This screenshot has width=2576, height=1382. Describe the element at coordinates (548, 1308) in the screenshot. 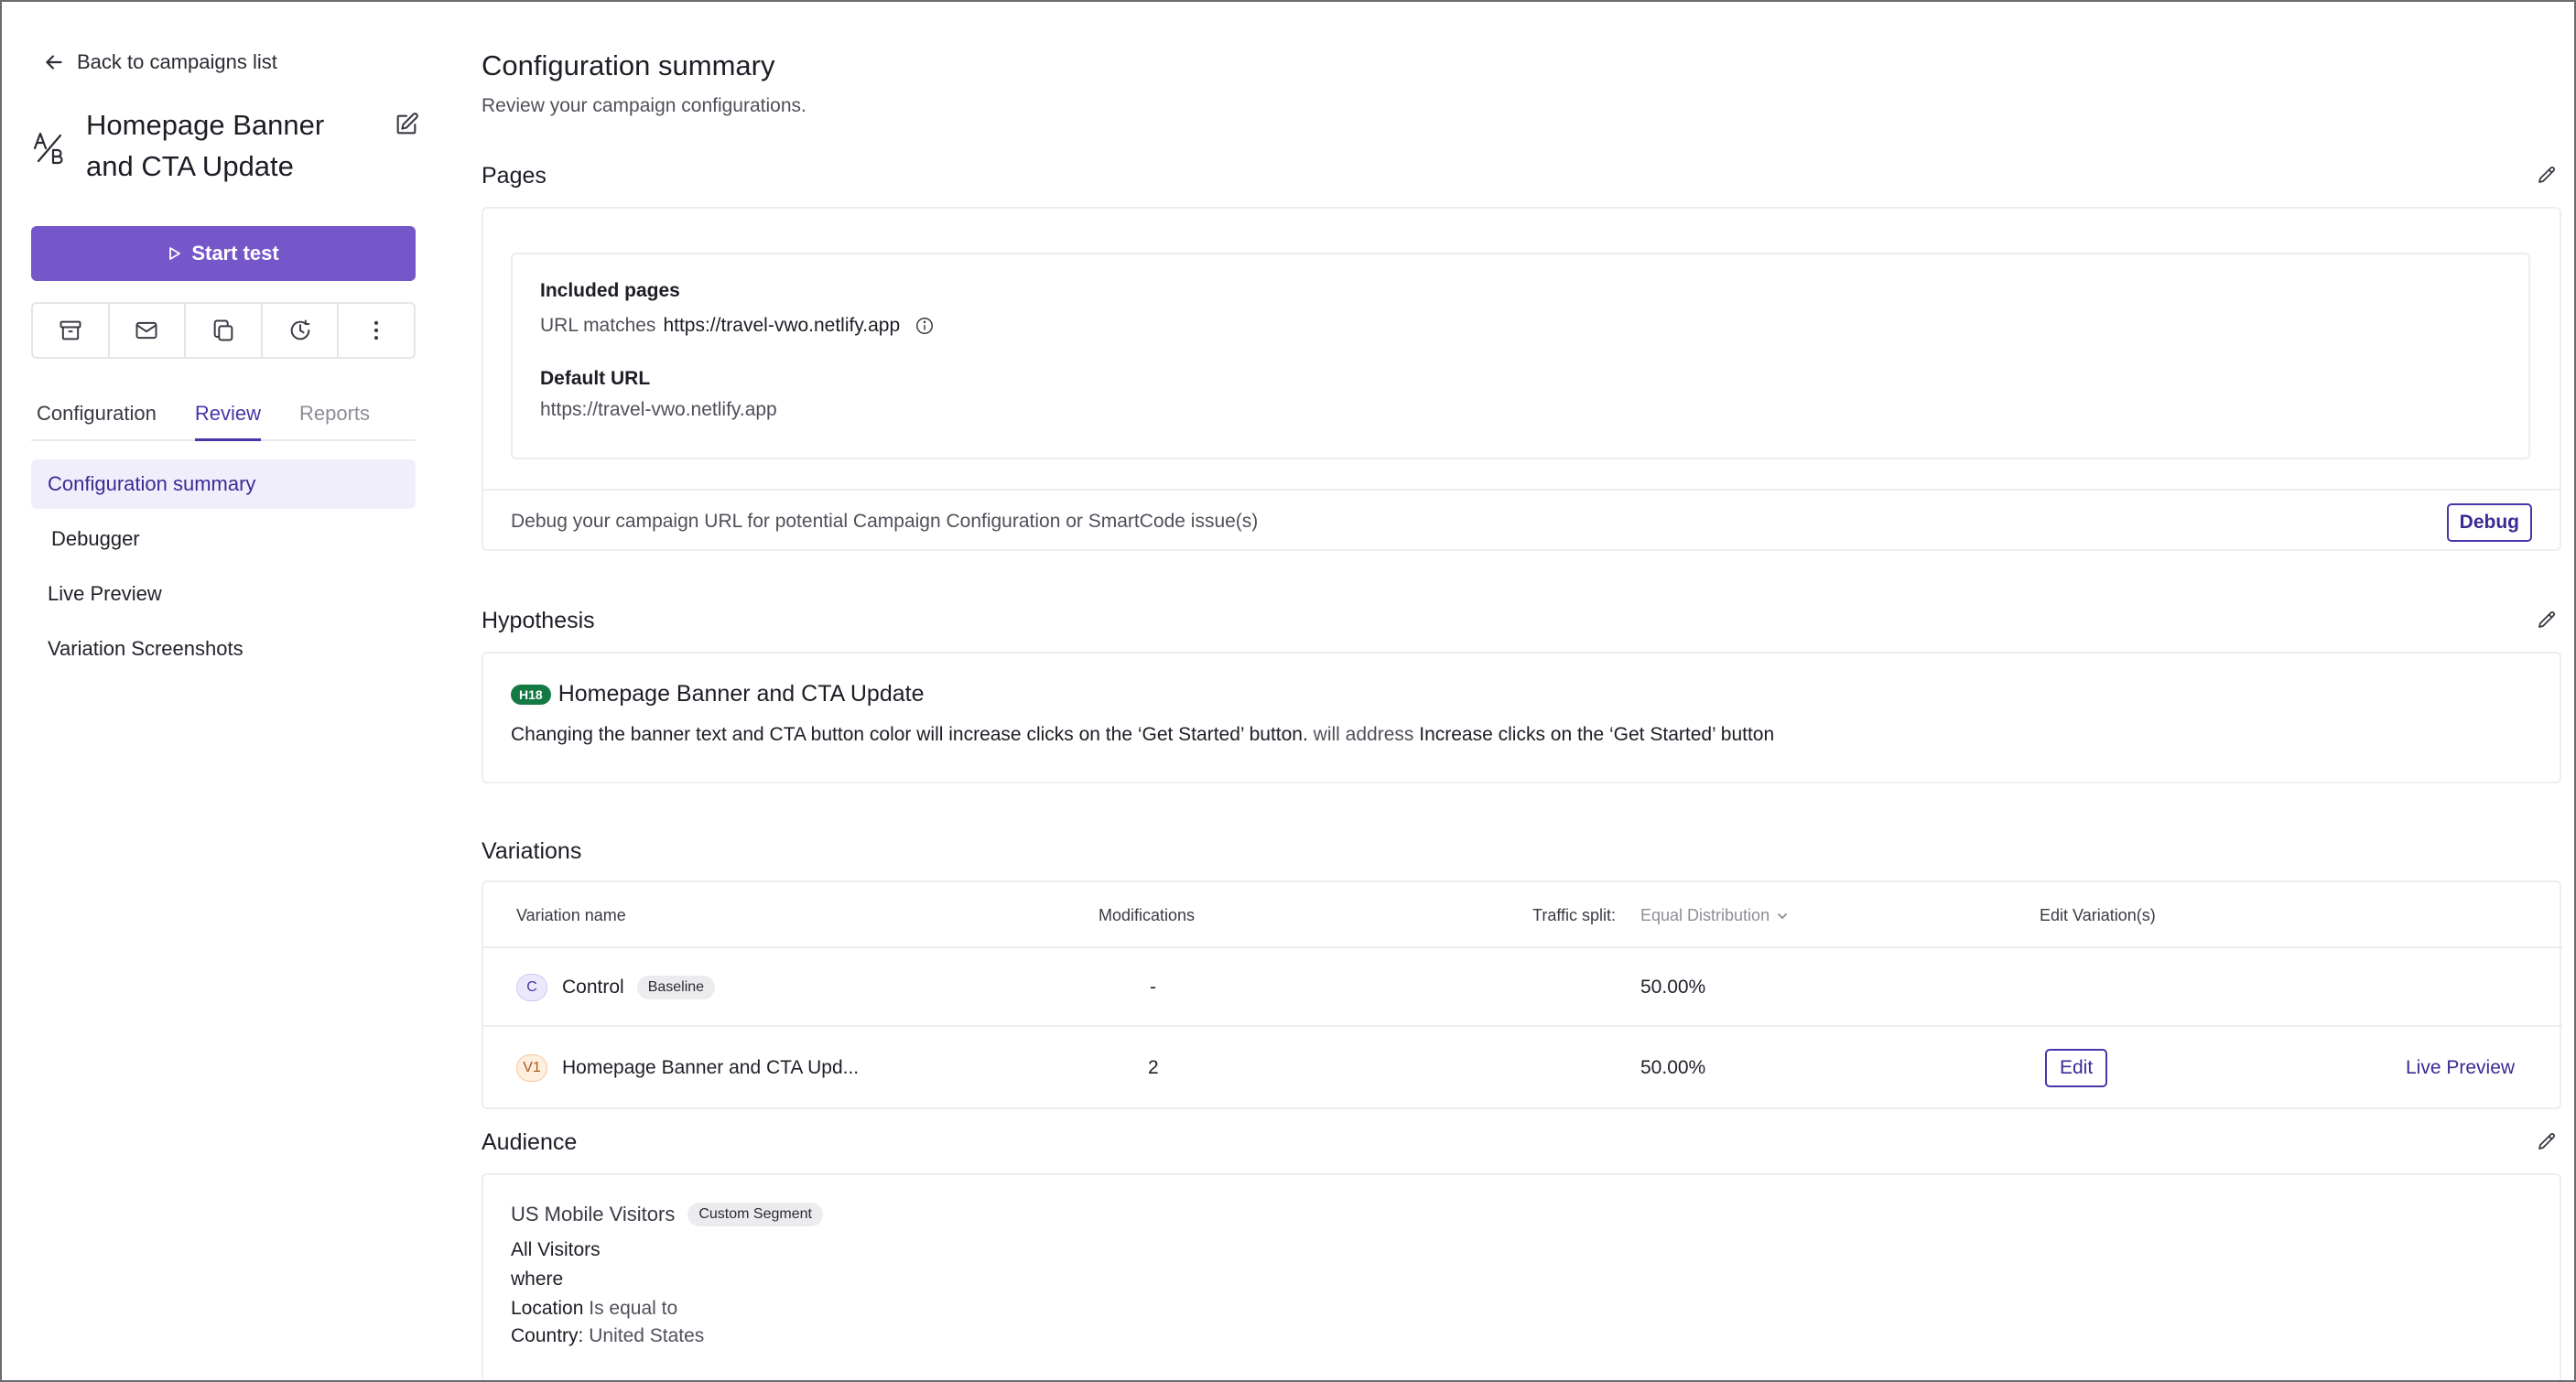

I see `condition-key: Location` at that location.